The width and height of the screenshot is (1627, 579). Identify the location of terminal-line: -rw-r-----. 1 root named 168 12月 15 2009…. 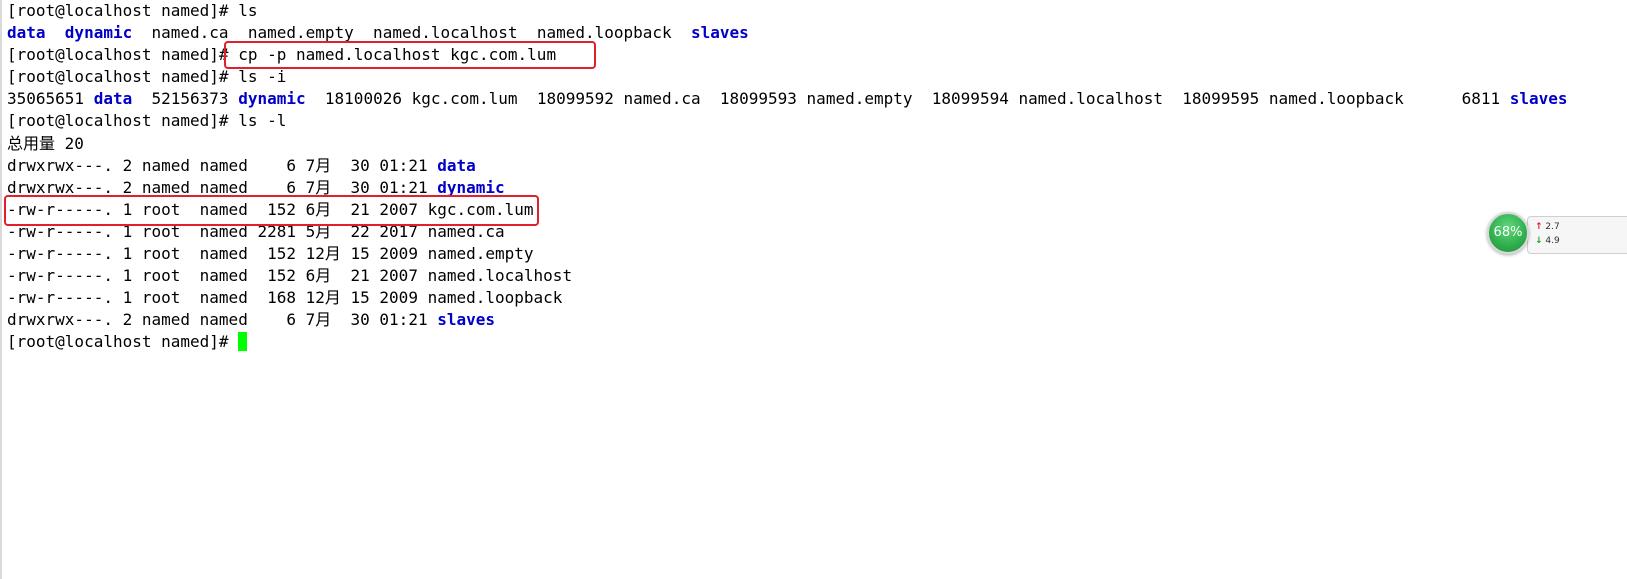
(787, 298).